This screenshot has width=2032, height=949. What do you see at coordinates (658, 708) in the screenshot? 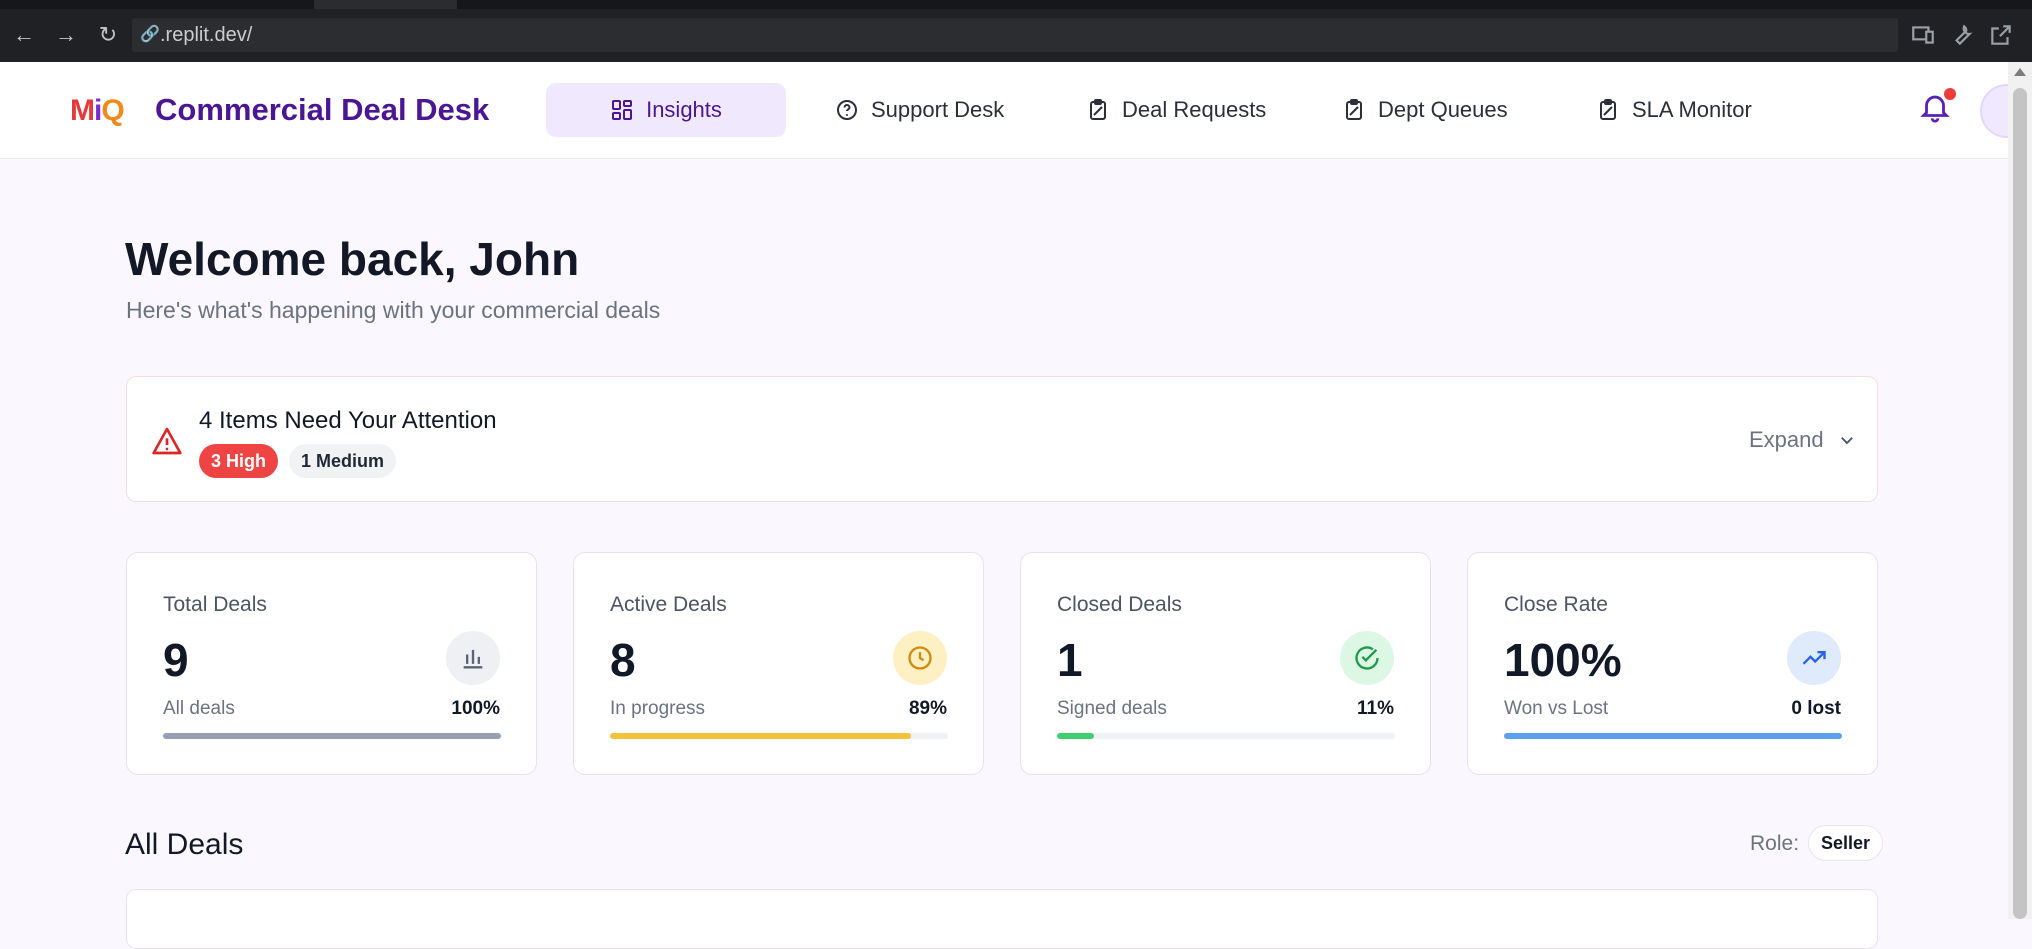
I see `stat-subtext: In progress` at bounding box center [658, 708].